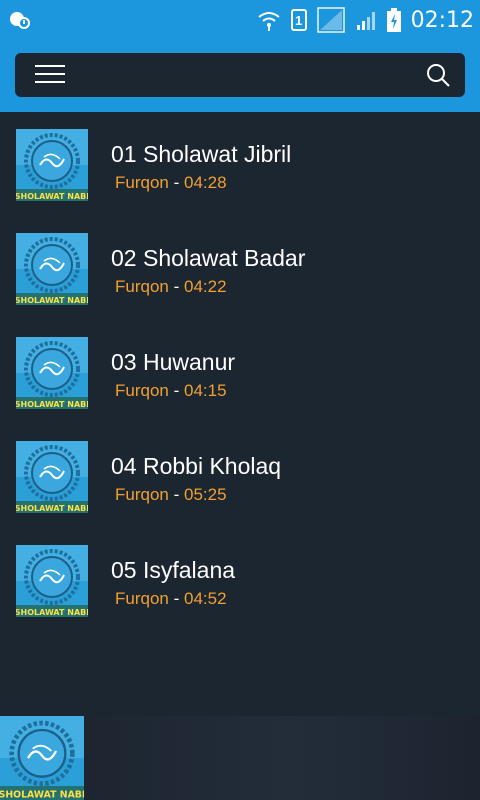  I want to click on track-duration: 04:52, so click(205, 598).